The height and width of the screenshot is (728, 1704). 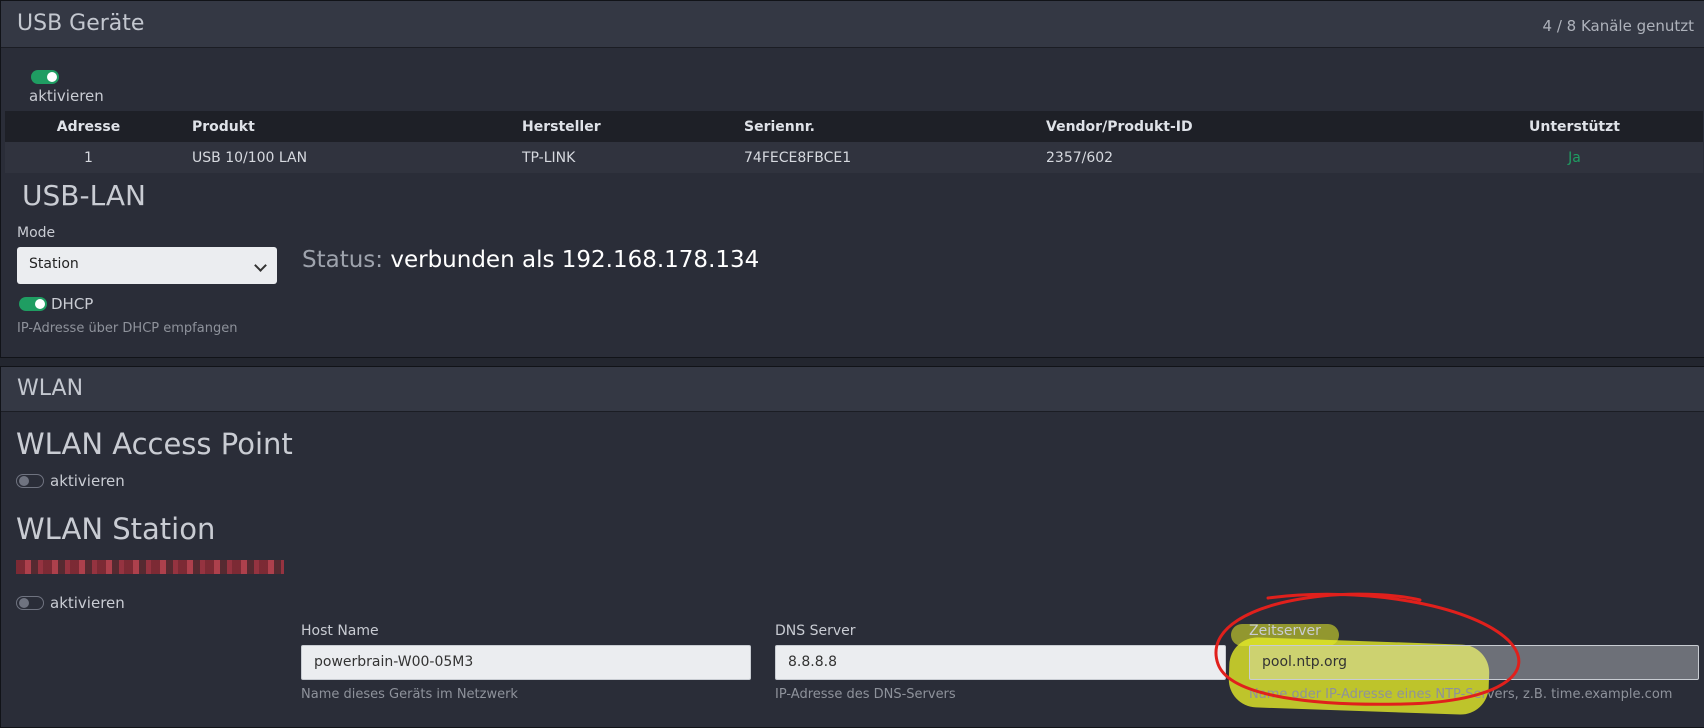 I want to click on cell-unterstuetzt: Ja, so click(x=1574, y=157).